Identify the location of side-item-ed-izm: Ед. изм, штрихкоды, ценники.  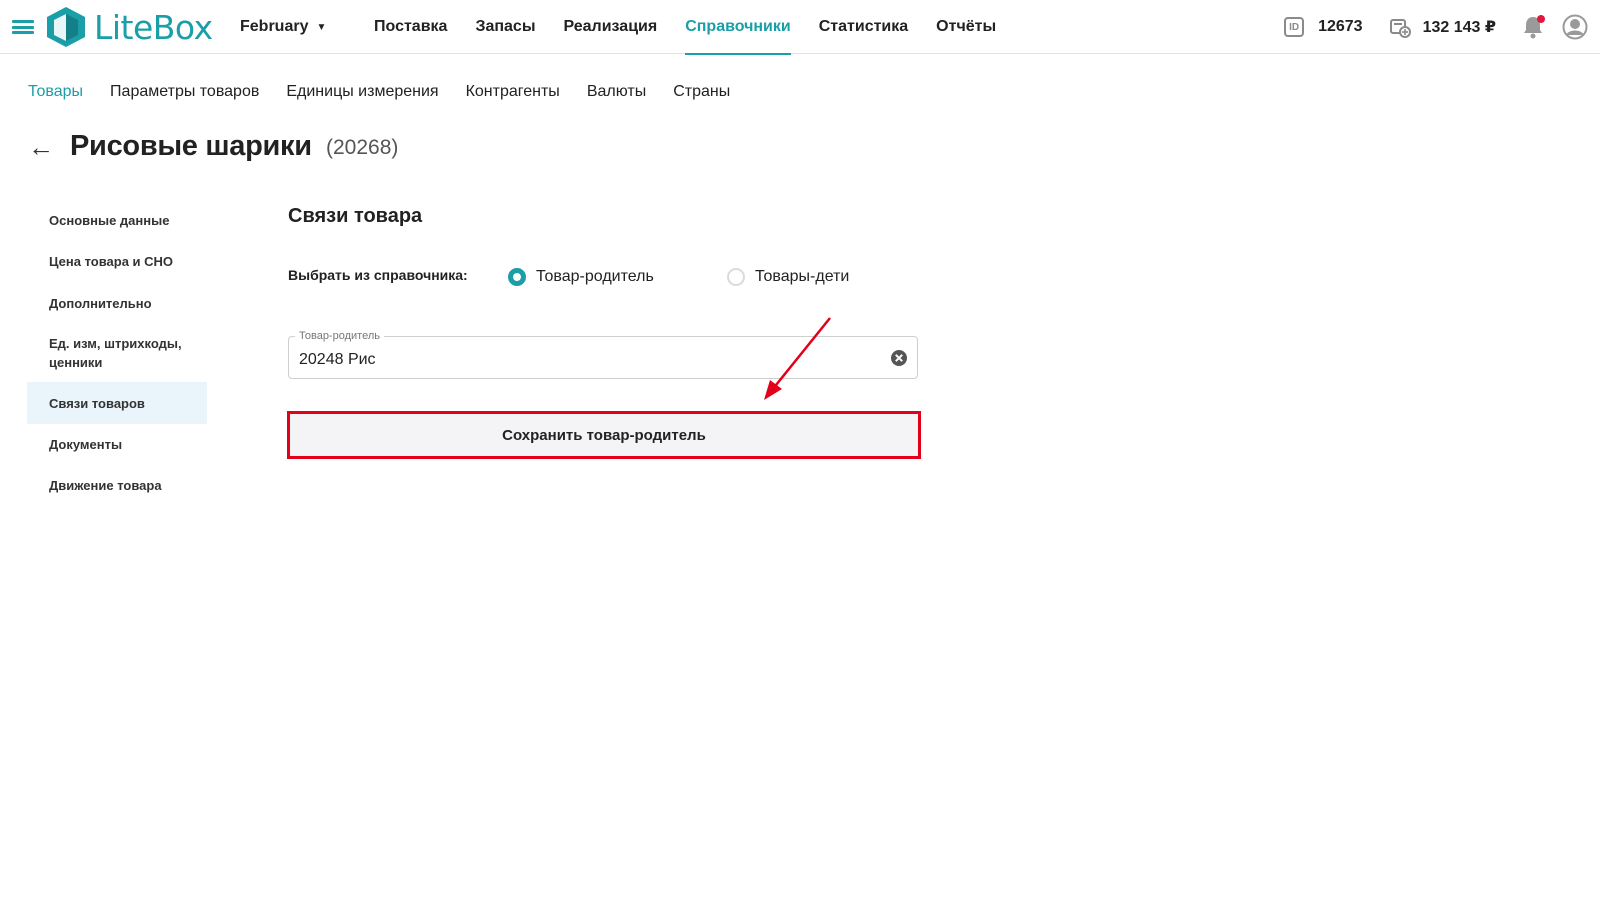
(117, 353).